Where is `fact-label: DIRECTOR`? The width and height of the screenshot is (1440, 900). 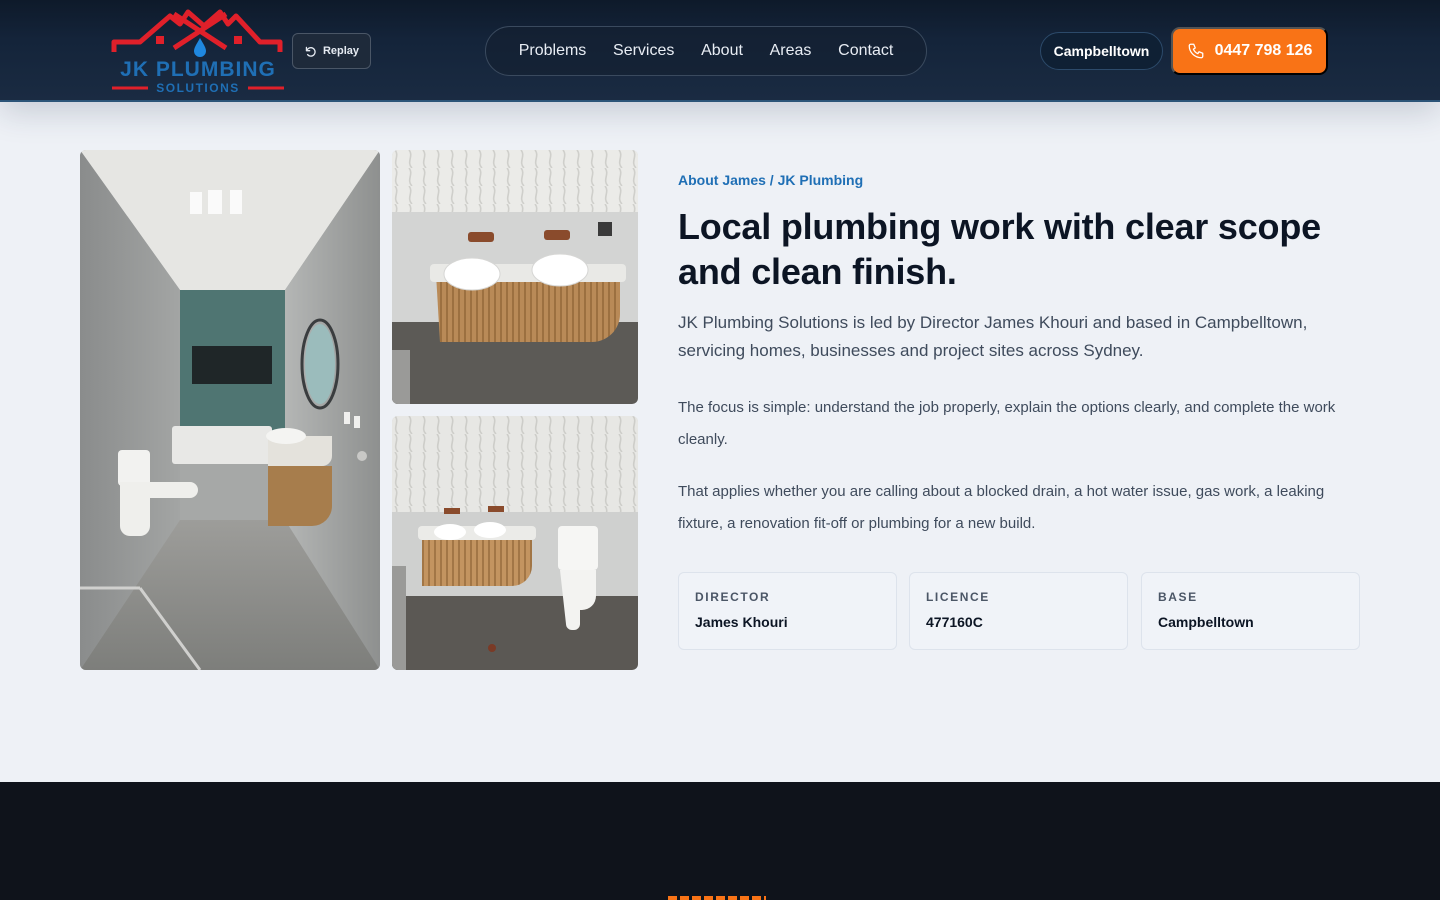
fact-label: DIRECTOR is located at coordinates (733, 597).